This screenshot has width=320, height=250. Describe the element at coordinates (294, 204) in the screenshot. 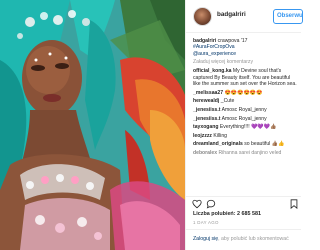

I see `bookmark-icon` at that location.